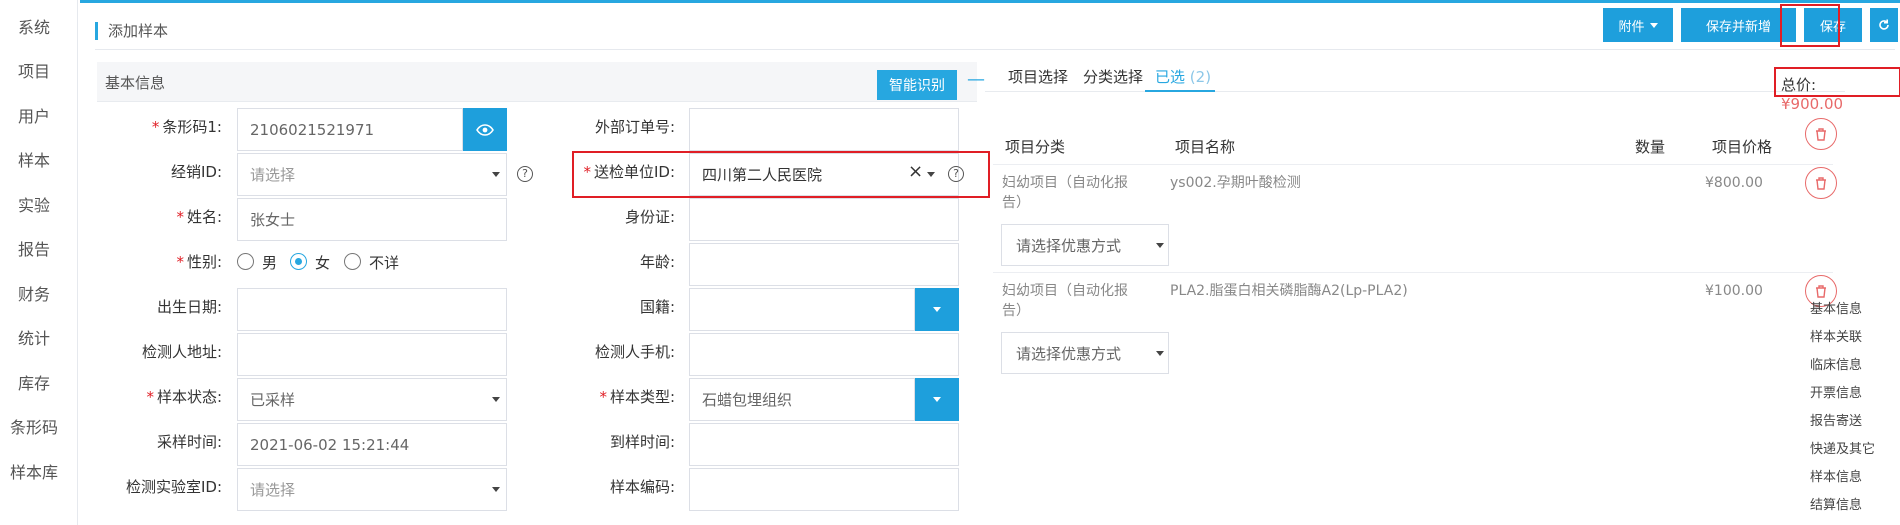 Image resolution: width=1900 pixels, height=525 pixels. Describe the element at coordinates (245, 261) in the screenshot. I see `gender-radio-male` at that location.